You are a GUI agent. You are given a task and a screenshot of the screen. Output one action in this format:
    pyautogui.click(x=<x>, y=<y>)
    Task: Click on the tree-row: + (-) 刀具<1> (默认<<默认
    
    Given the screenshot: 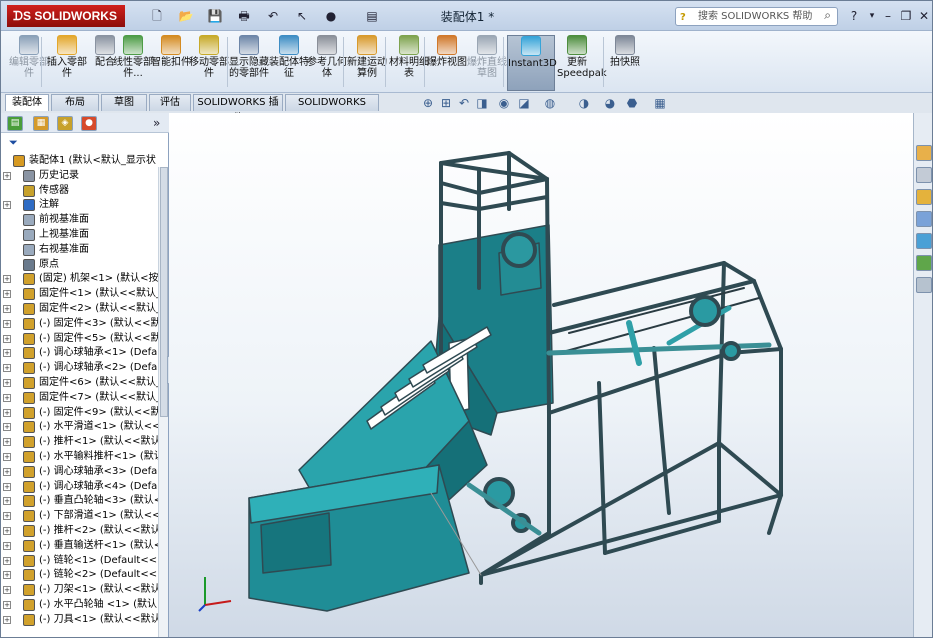 What is the action you would take?
    pyautogui.click(x=79, y=620)
    